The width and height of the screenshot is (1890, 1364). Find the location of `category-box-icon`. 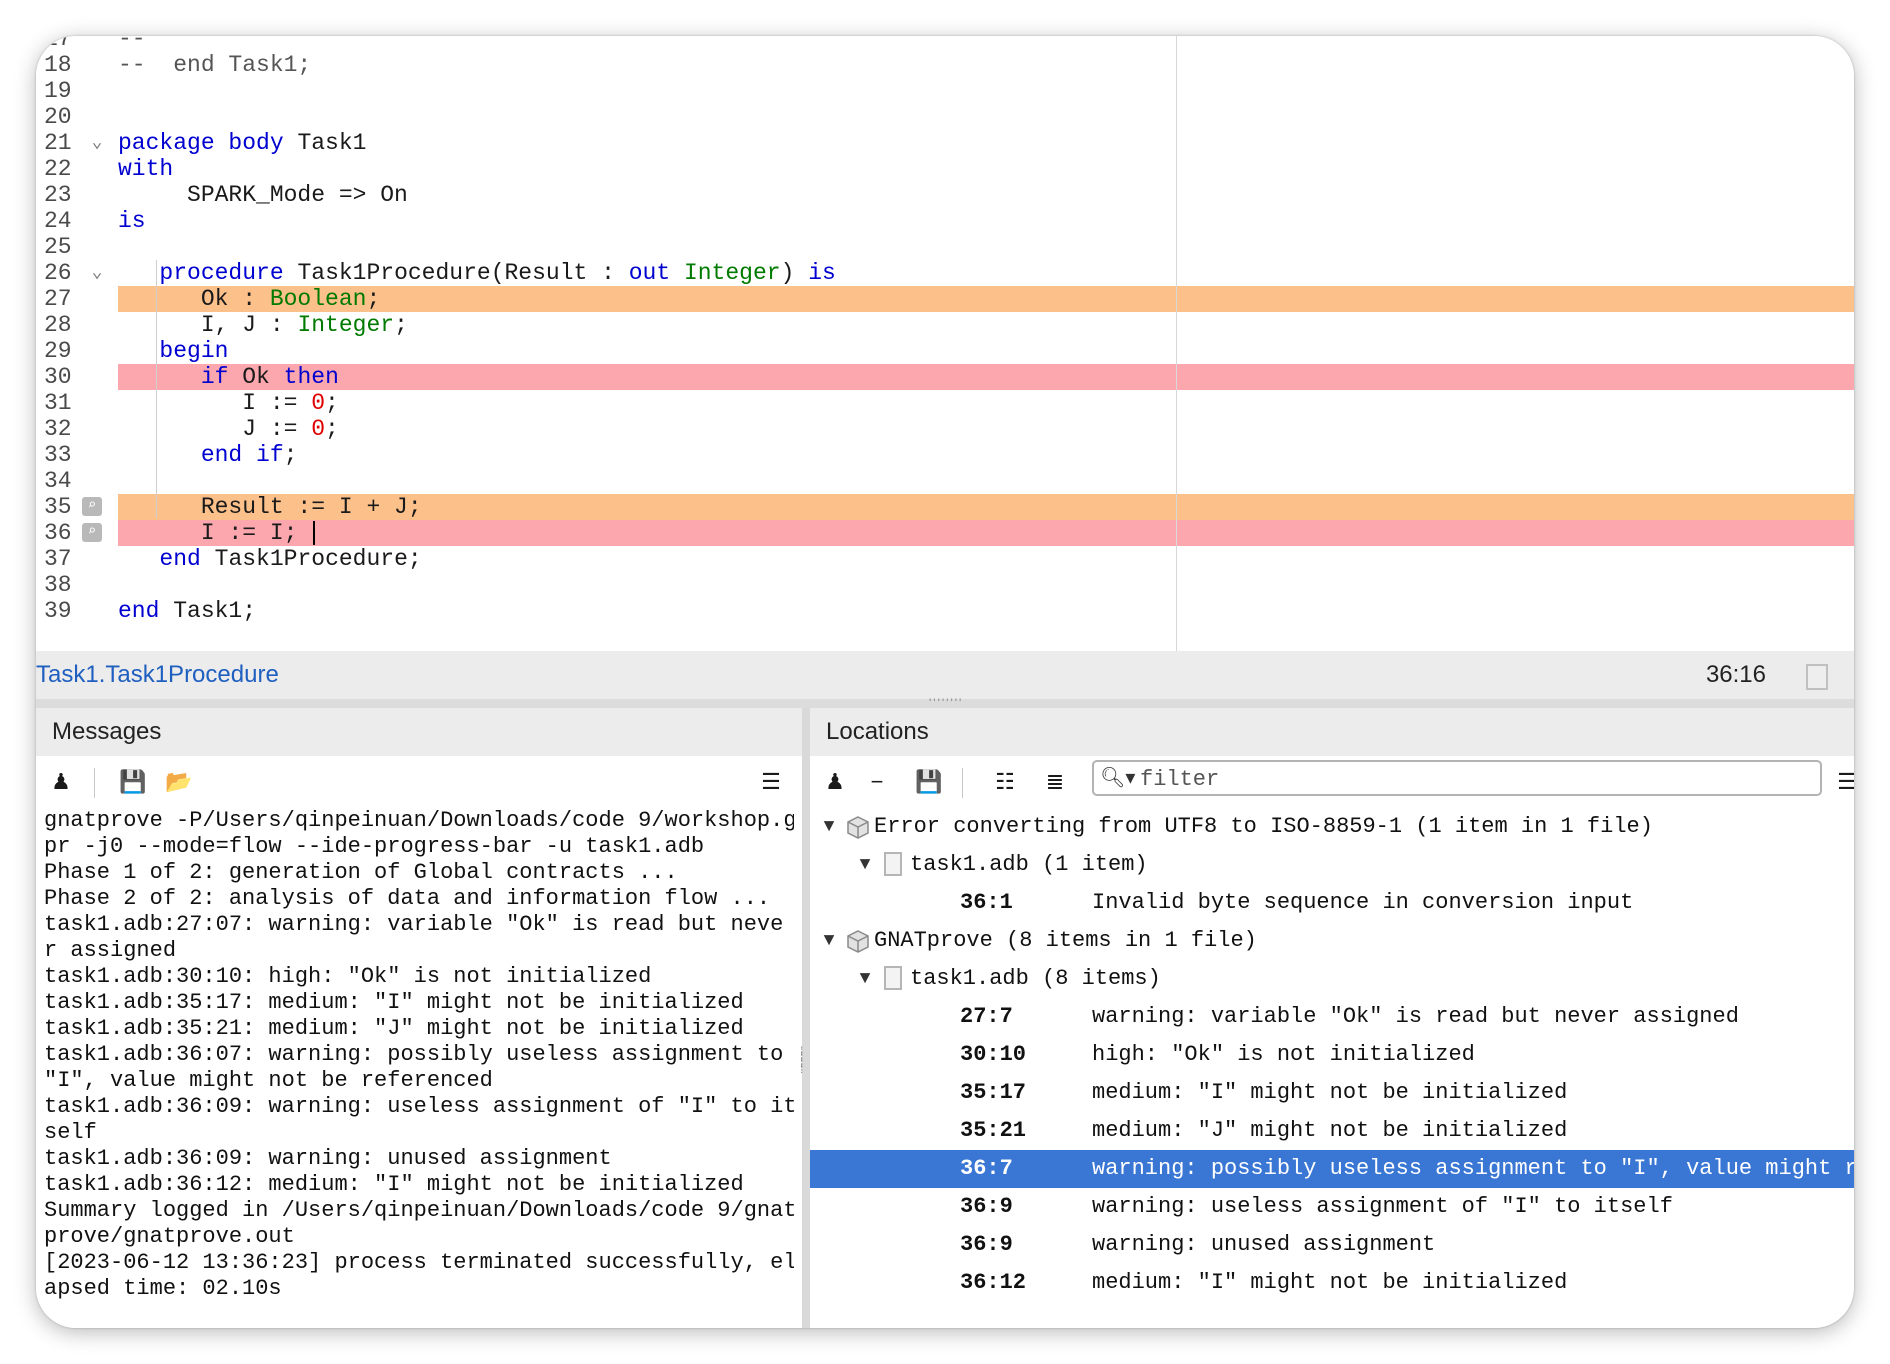

category-box-icon is located at coordinates (858, 941).